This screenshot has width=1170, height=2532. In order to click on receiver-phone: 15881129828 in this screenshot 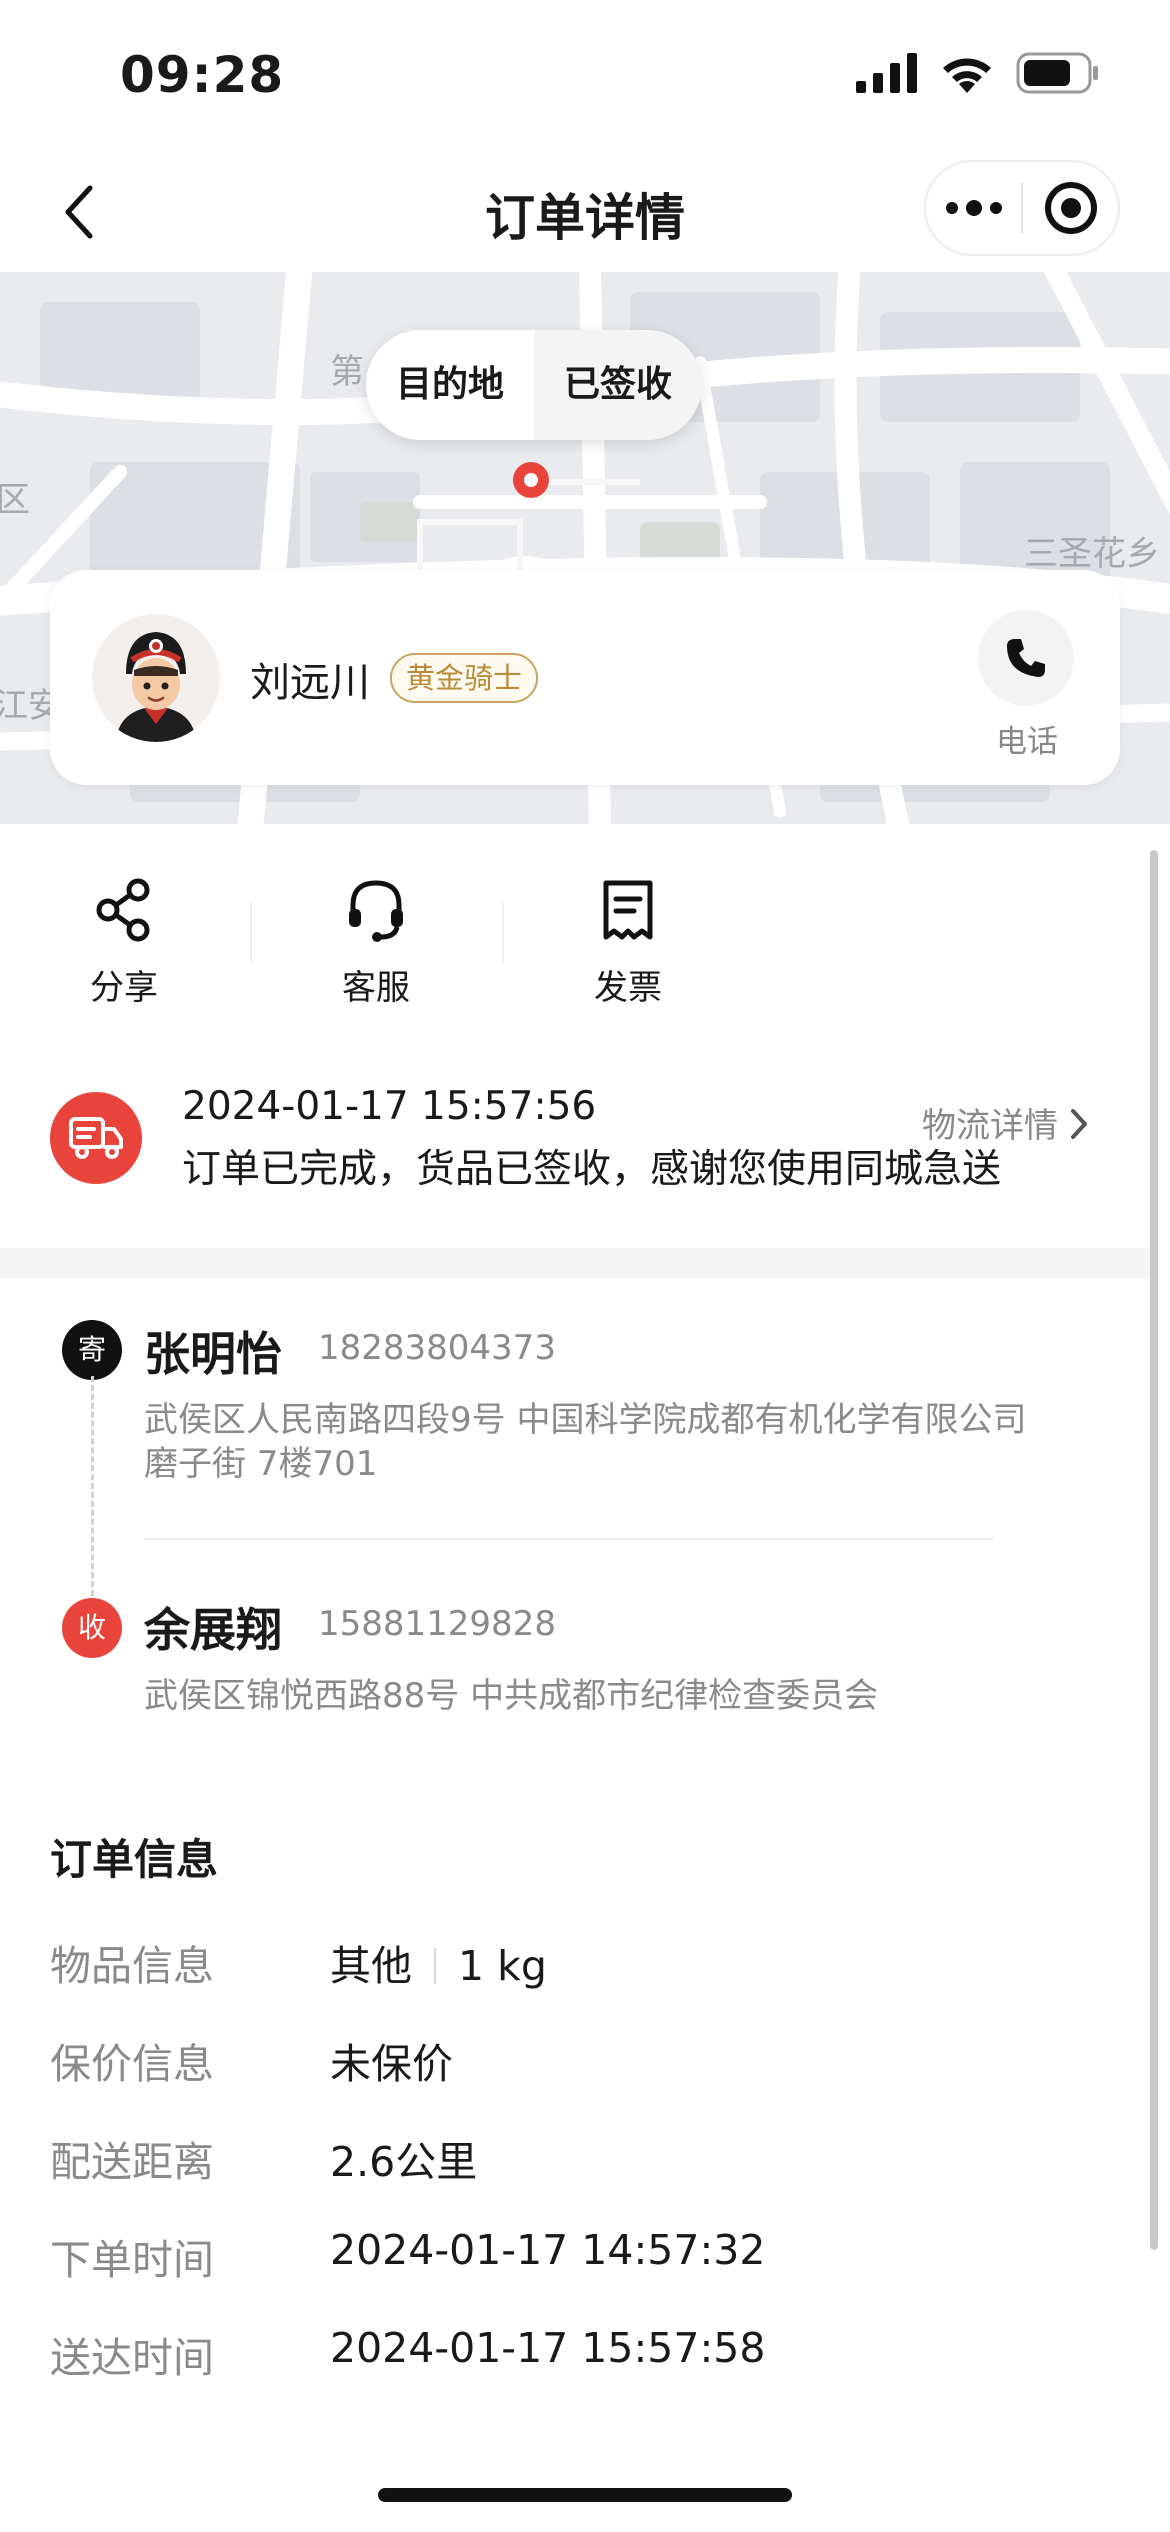, I will do `click(437, 1624)`.